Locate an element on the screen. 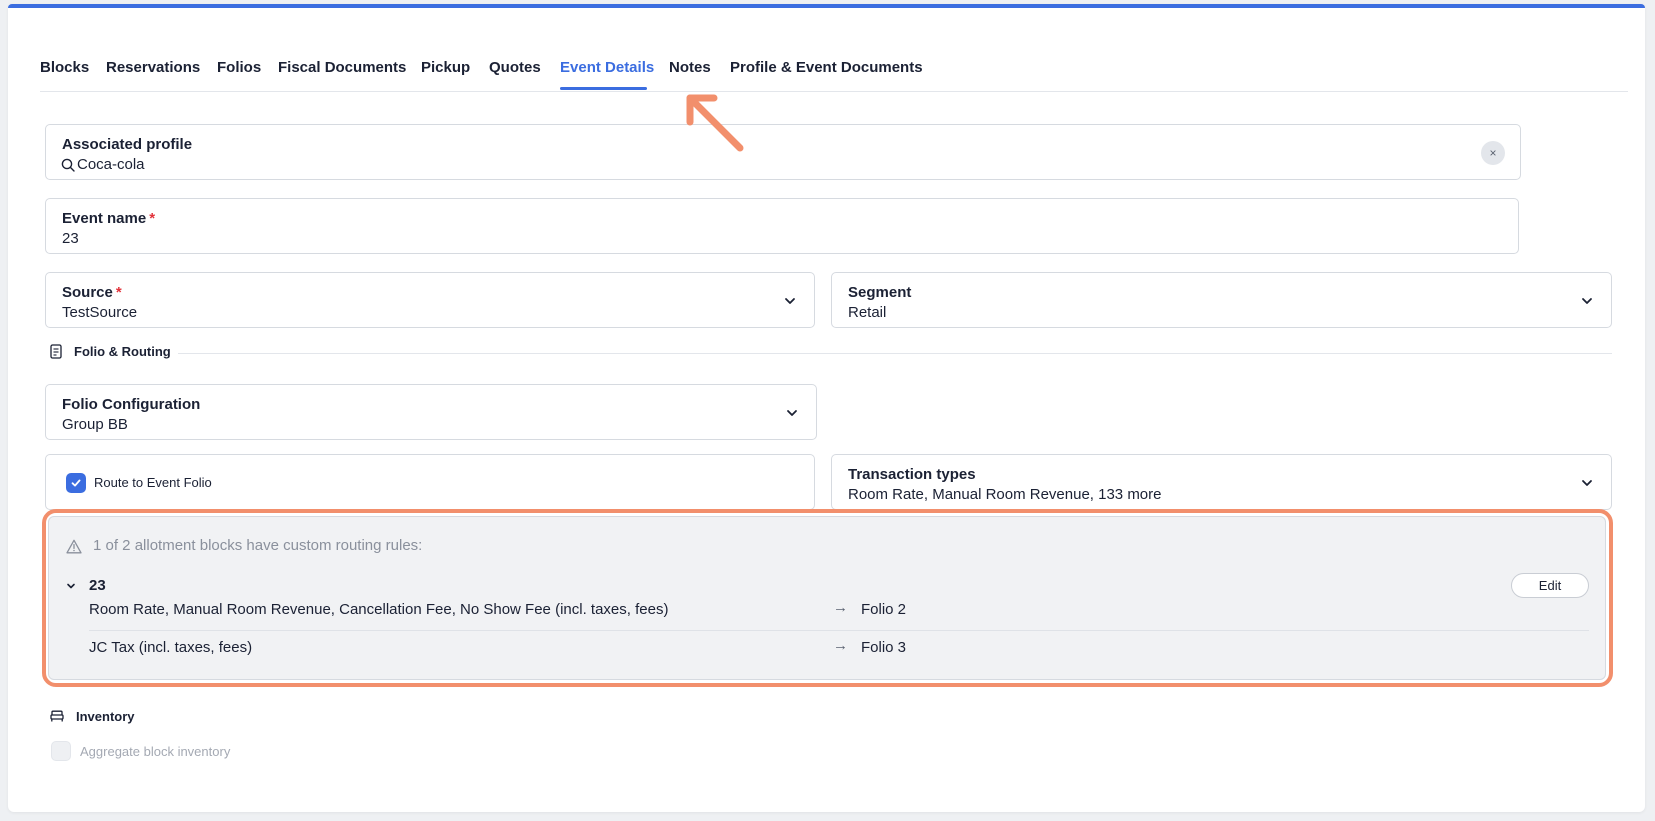  transaction-types-label: Transaction types is located at coordinates (912, 474).